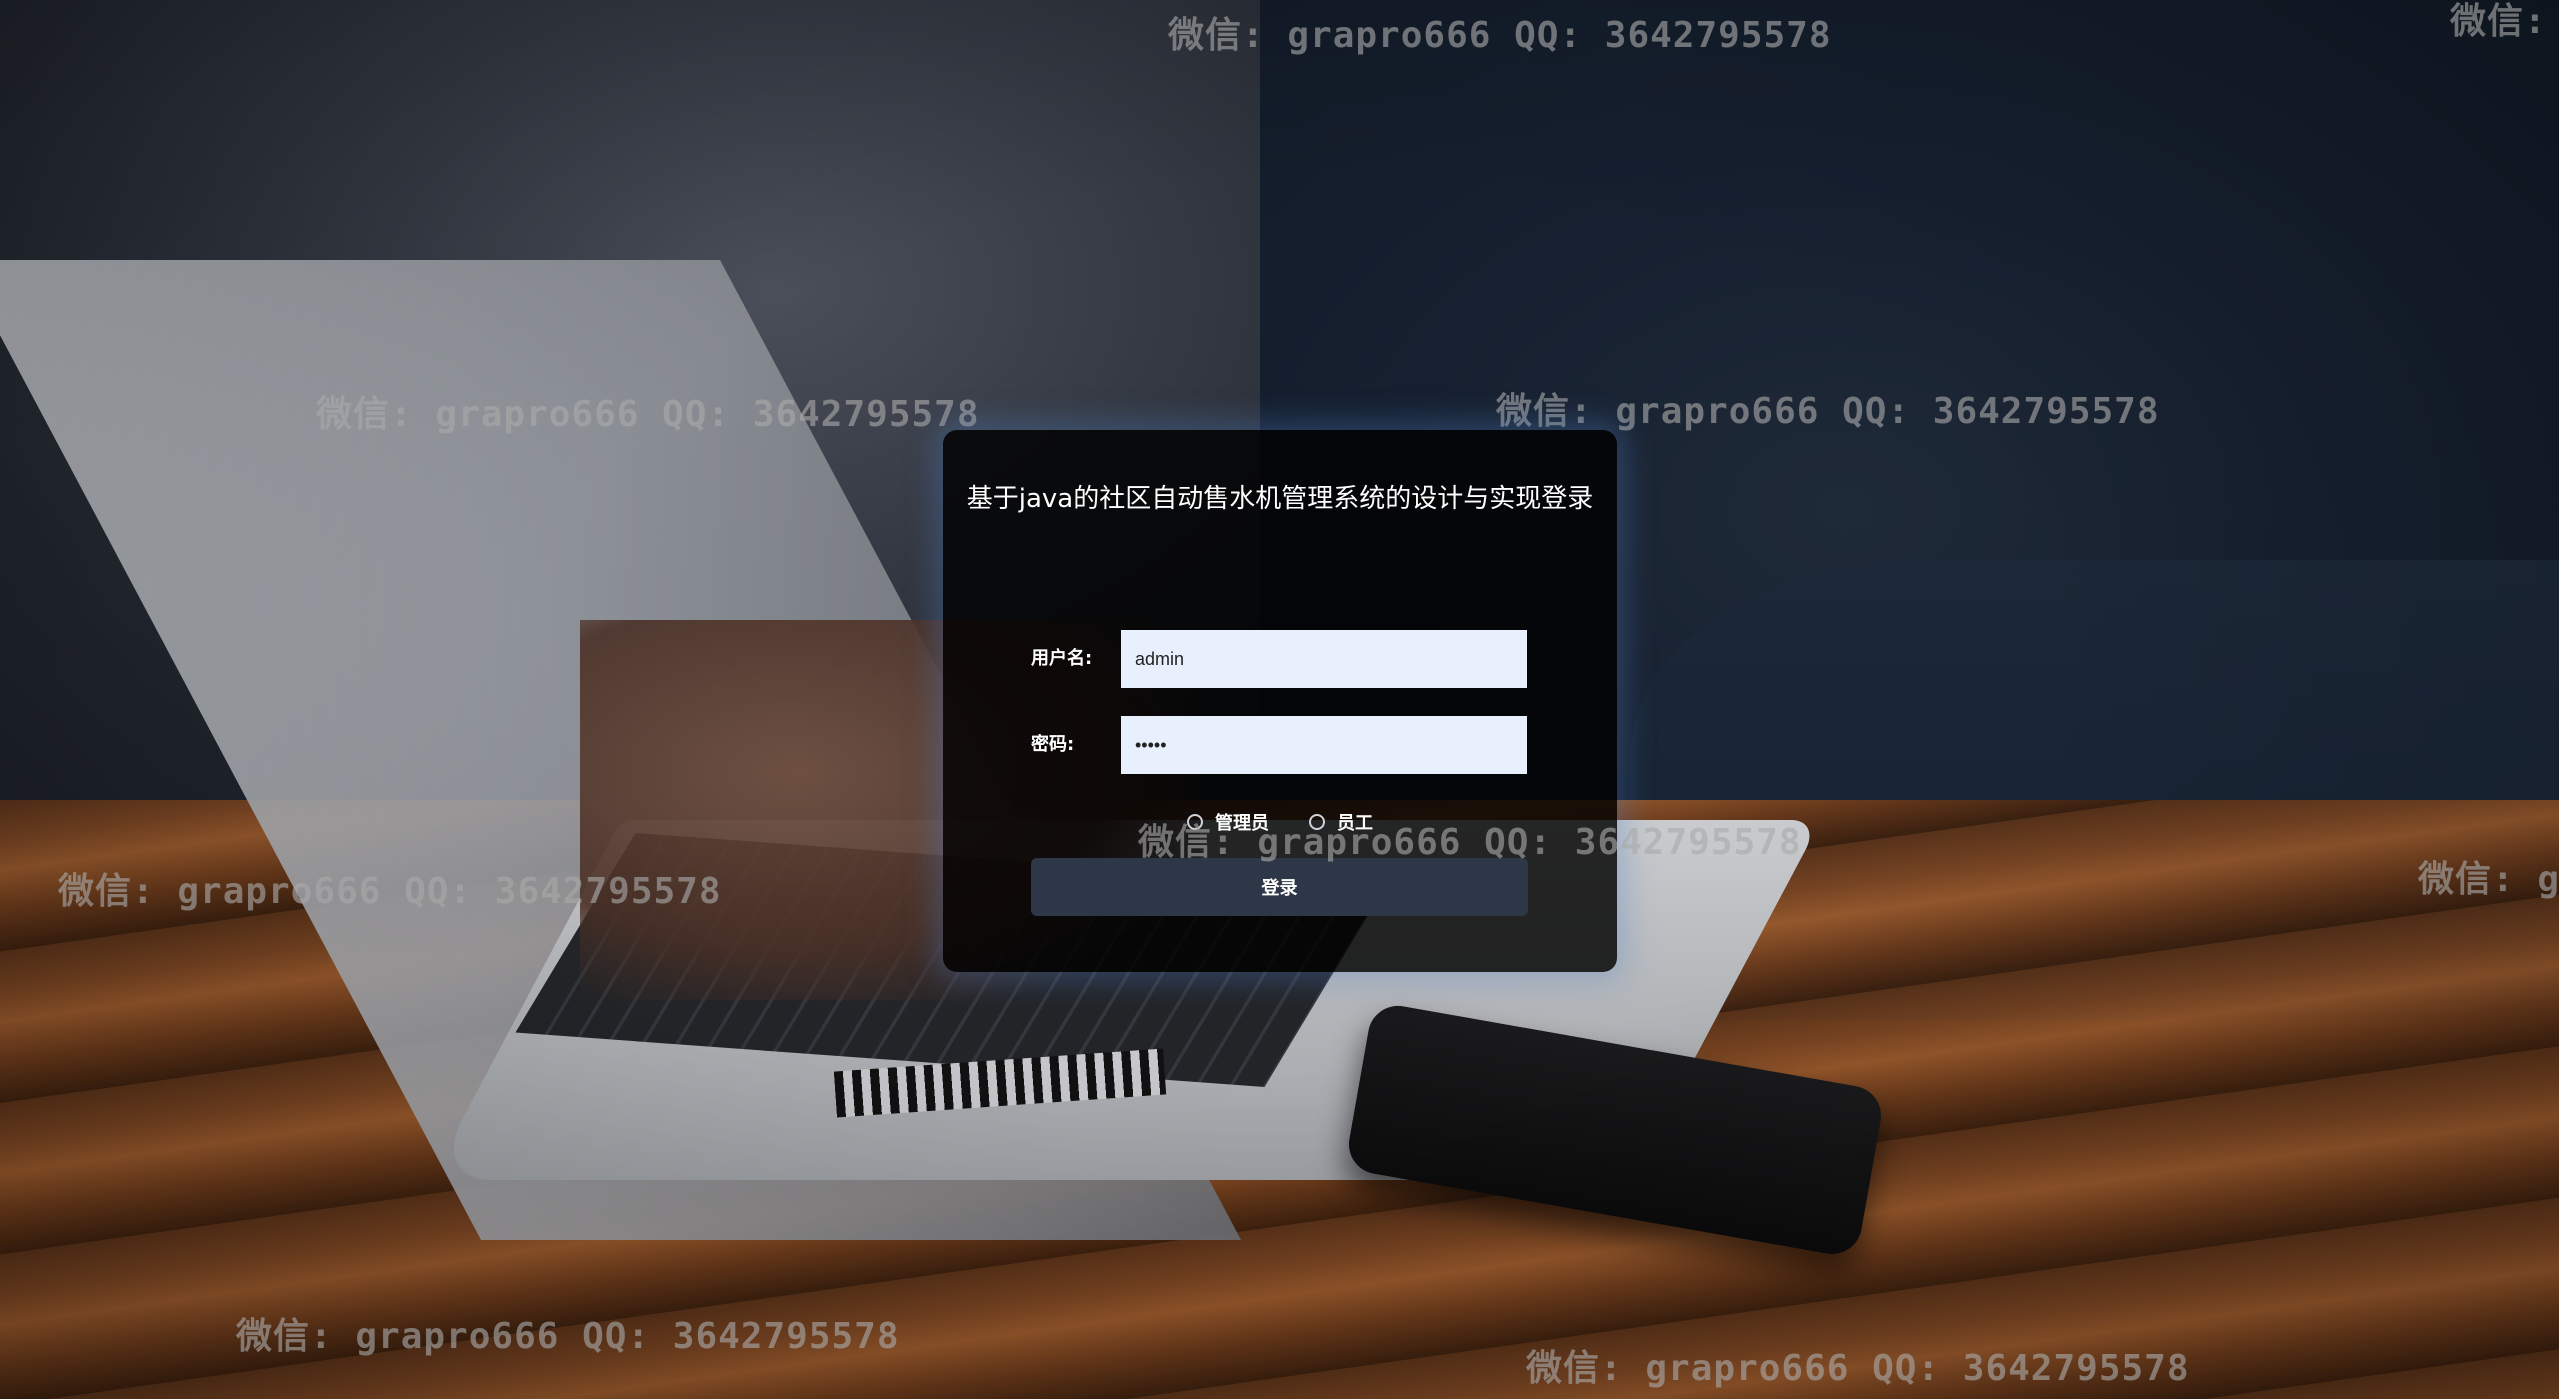 This screenshot has width=2559, height=1399. Describe the element at coordinates (1053, 744) in the screenshot. I see `password-label: 密码:` at that location.